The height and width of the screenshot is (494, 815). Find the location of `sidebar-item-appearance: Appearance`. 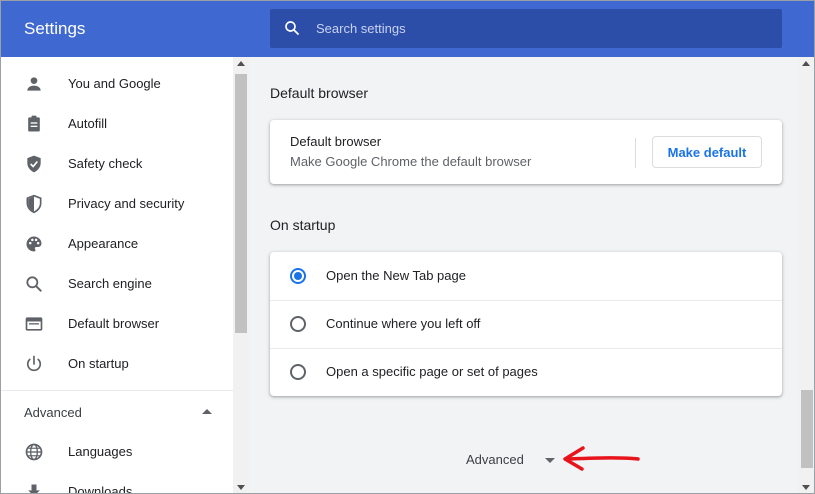

sidebar-item-appearance: Appearance is located at coordinates (117, 244).